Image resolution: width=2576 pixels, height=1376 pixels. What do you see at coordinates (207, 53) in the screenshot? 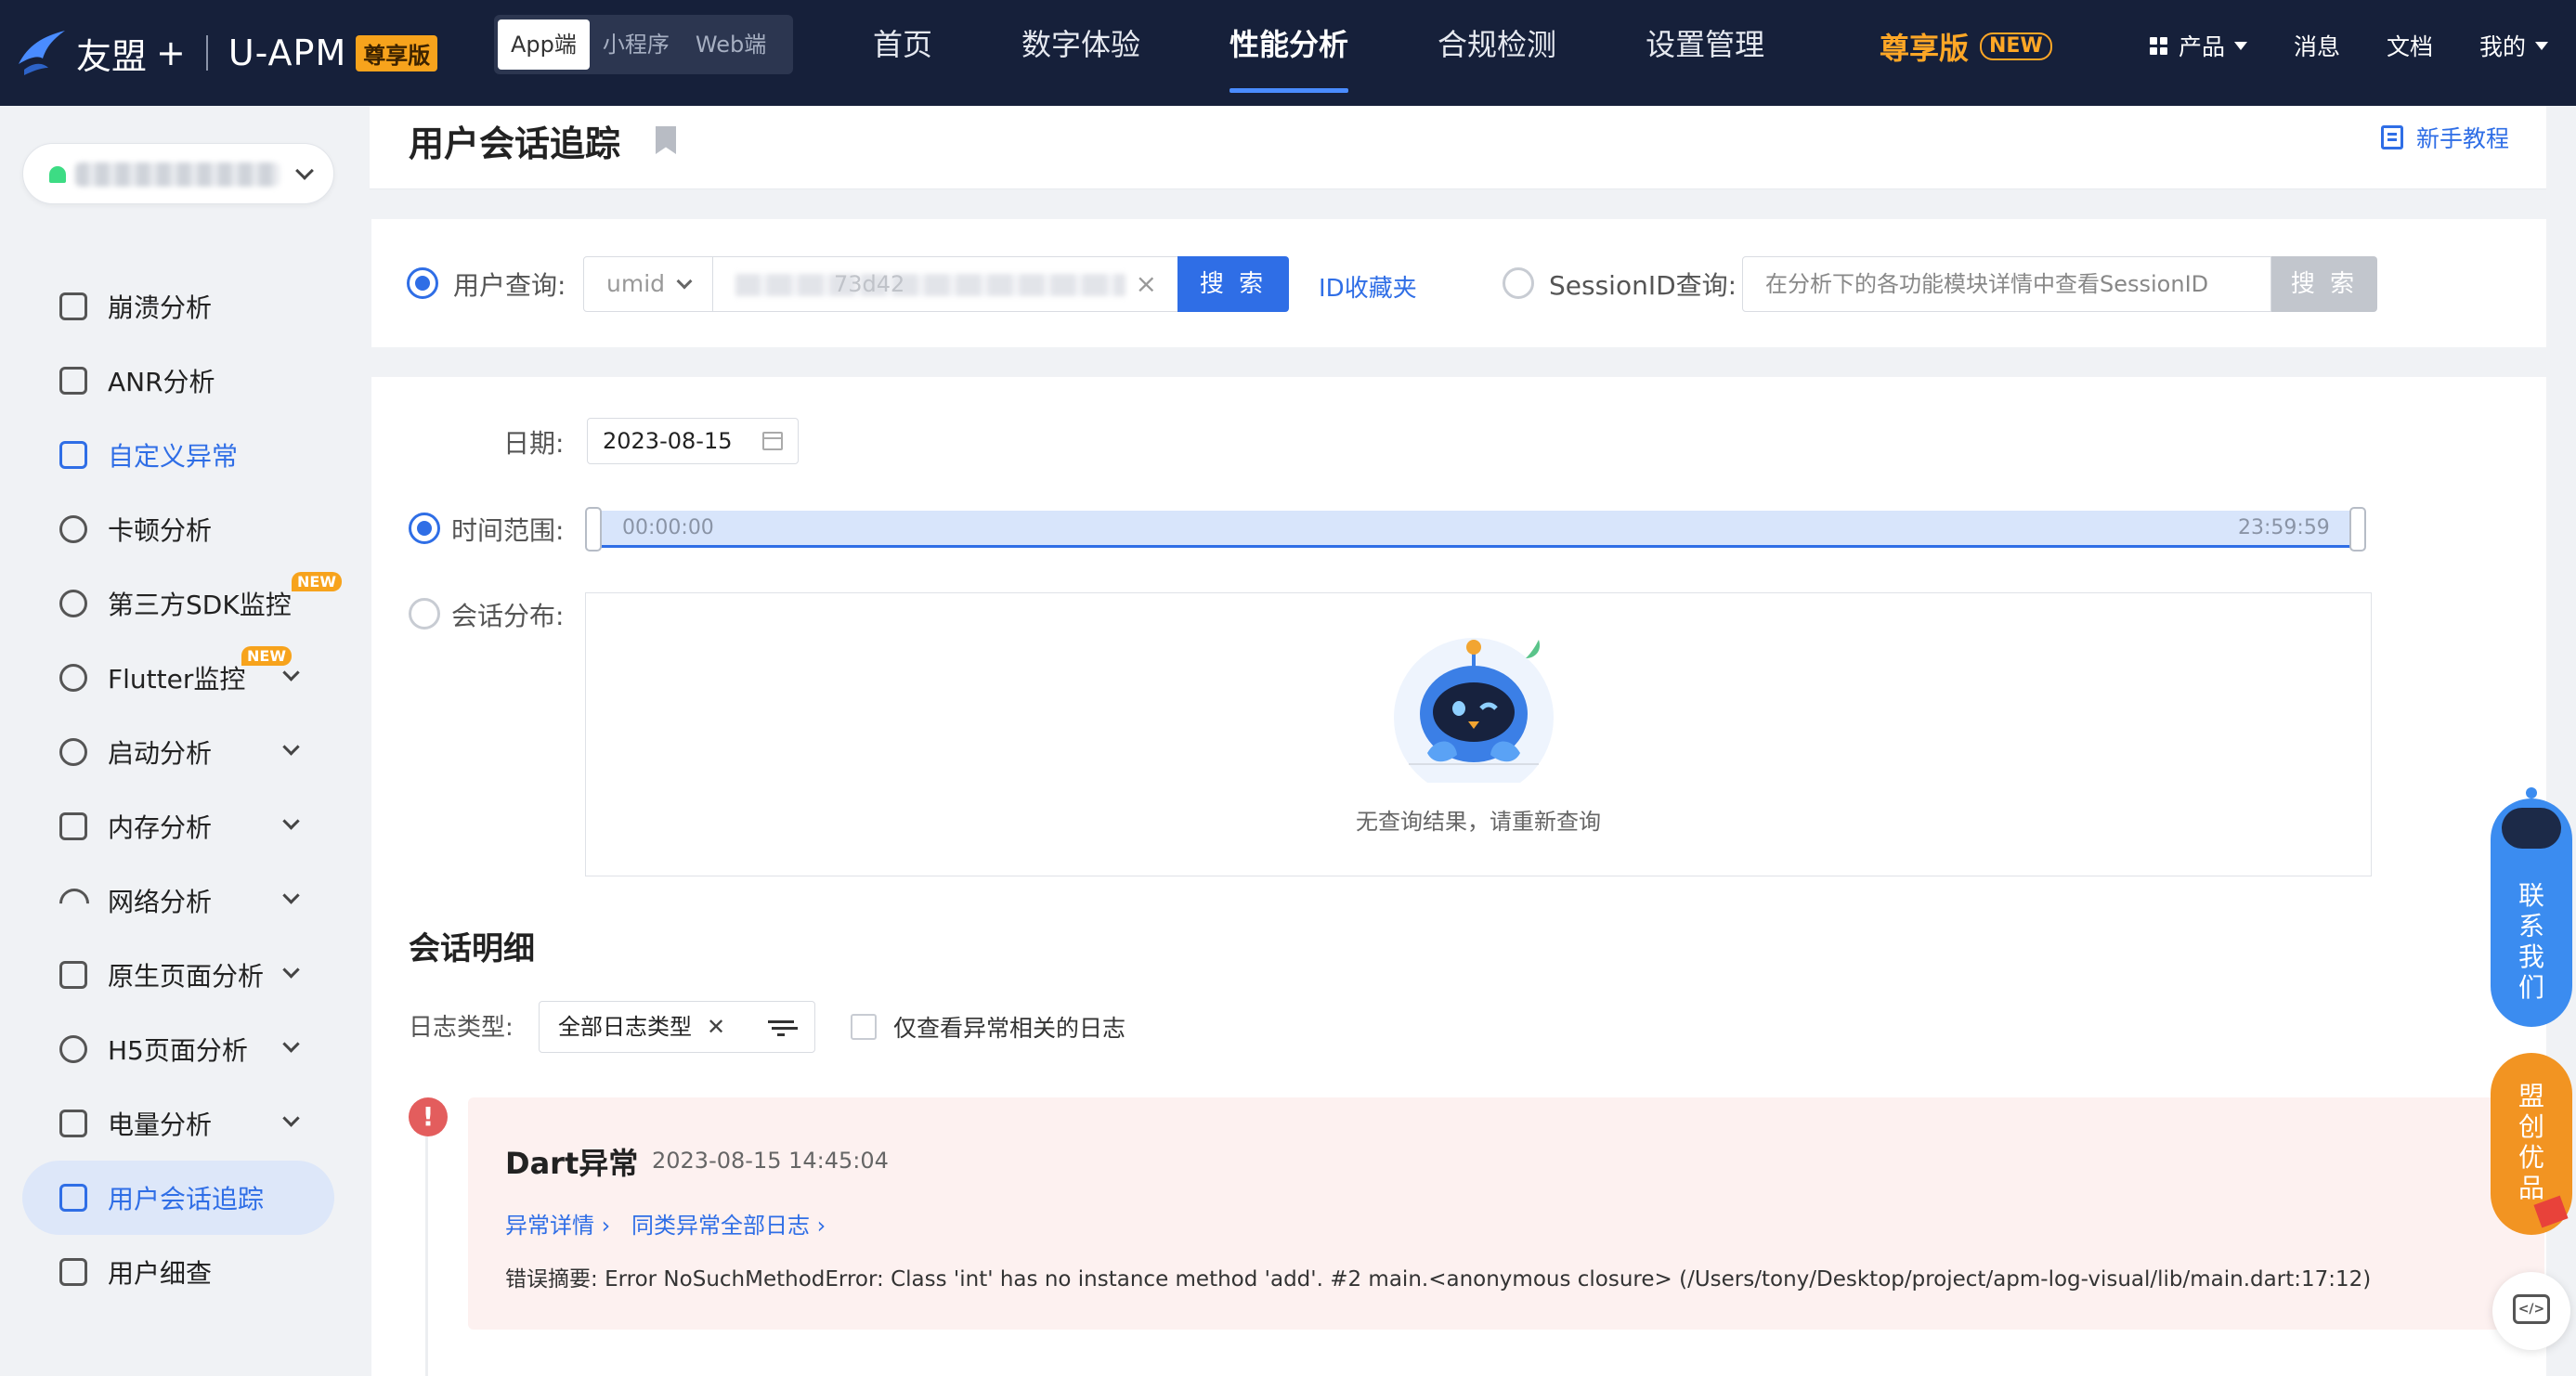
I see `logo-divider` at bounding box center [207, 53].